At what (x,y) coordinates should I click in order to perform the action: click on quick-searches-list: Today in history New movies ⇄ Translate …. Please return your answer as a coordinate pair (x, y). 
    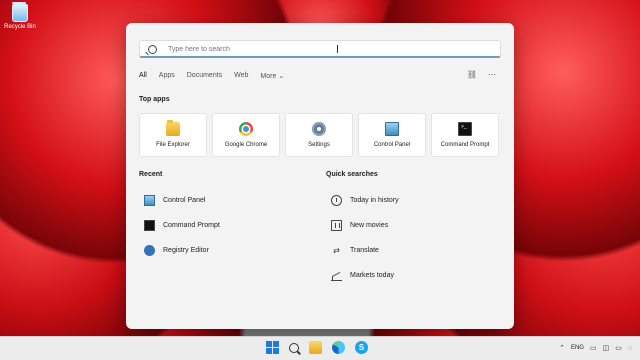
    Looking at the image, I should click on (416, 238).